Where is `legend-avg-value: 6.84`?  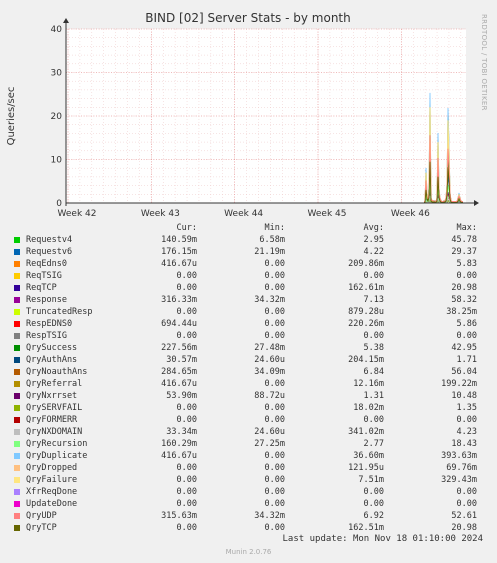 legend-avg-value: 6.84 is located at coordinates (373, 372).